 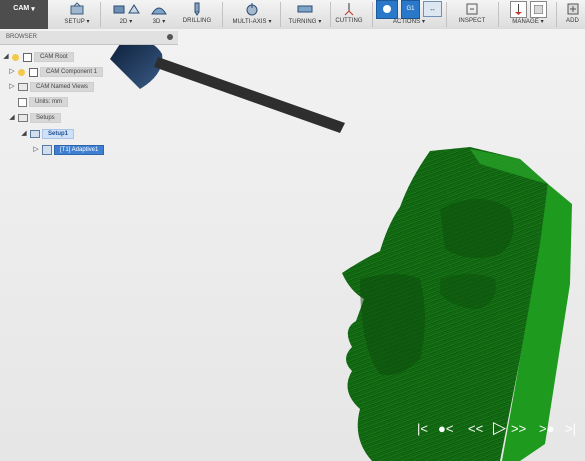 I want to click on 2d-menu: 2D ▾, so click(x=126, y=14).